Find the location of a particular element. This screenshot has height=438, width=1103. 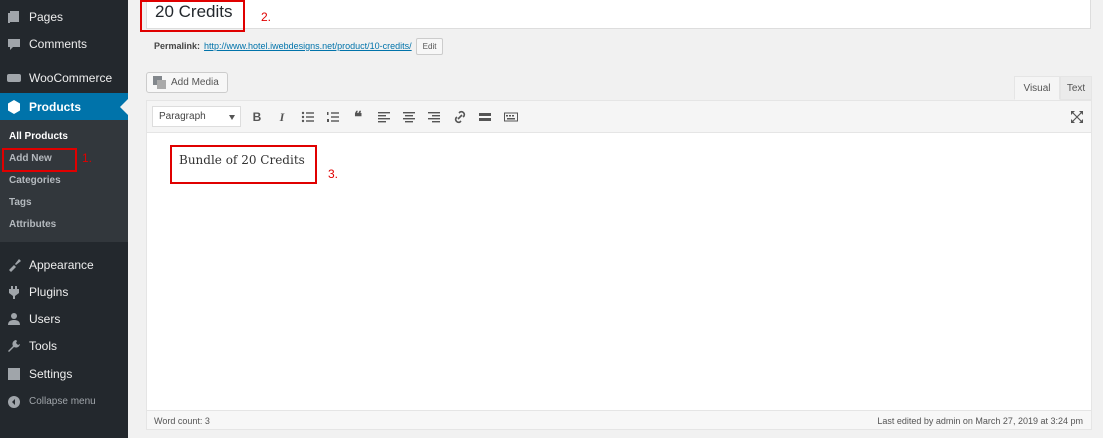

sidebar-item-appearance: Appearance is located at coordinates (64, 264).